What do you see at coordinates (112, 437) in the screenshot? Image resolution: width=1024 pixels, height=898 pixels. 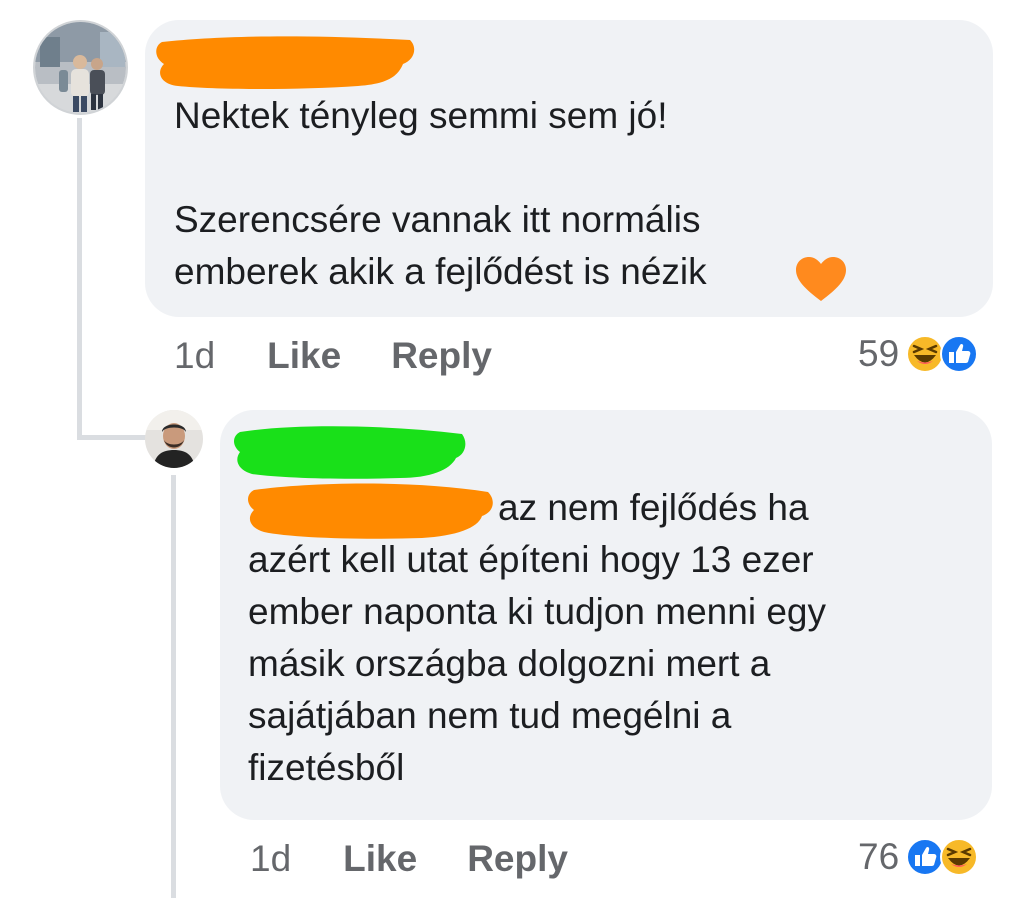 I see `thread-line-horizontal` at bounding box center [112, 437].